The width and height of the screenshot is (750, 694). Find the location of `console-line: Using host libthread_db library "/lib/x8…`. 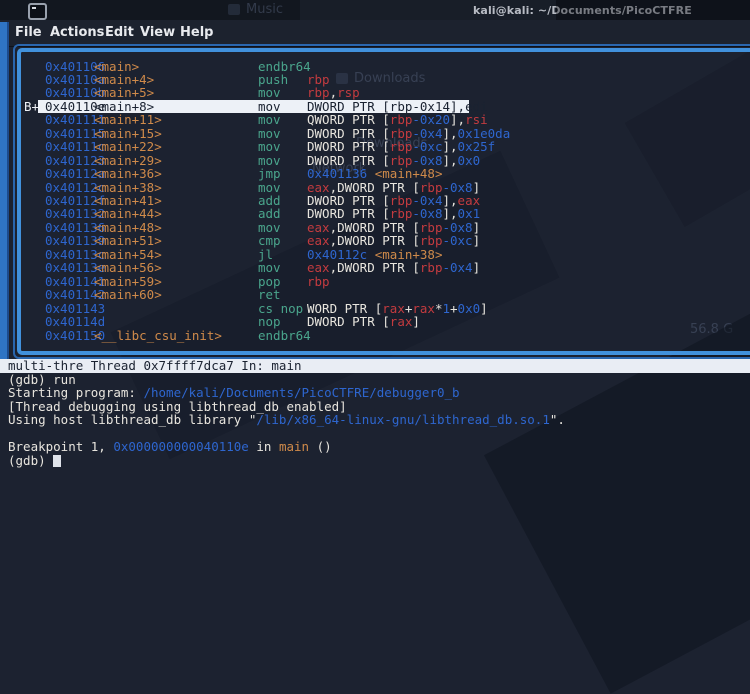

console-line: Using host libthread_db library "/lib/x8… is located at coordinates (286, 420).